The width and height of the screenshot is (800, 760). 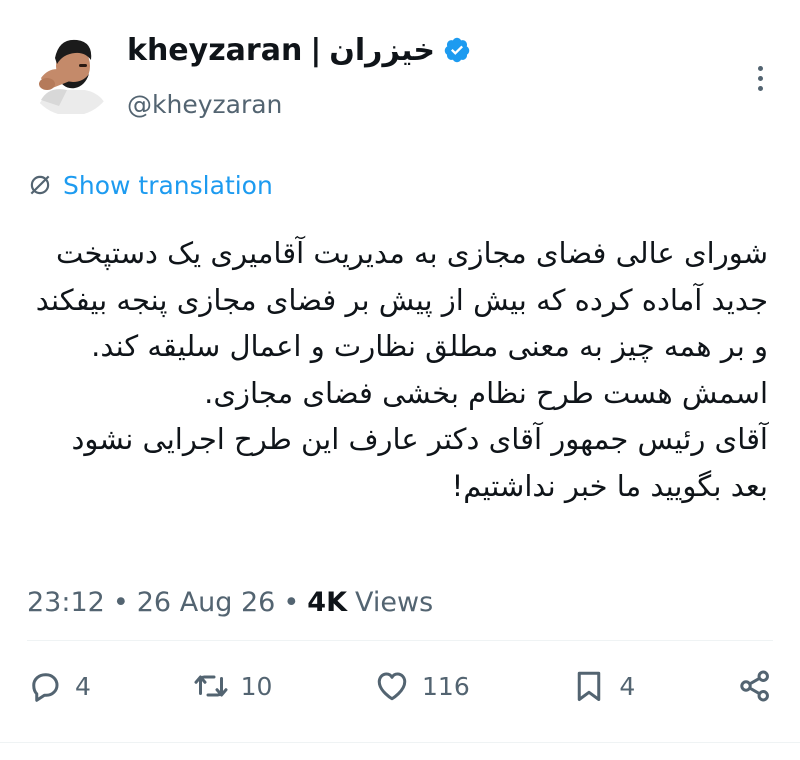 I want to click on retweet-button: 10, so click(x=233, y=686).